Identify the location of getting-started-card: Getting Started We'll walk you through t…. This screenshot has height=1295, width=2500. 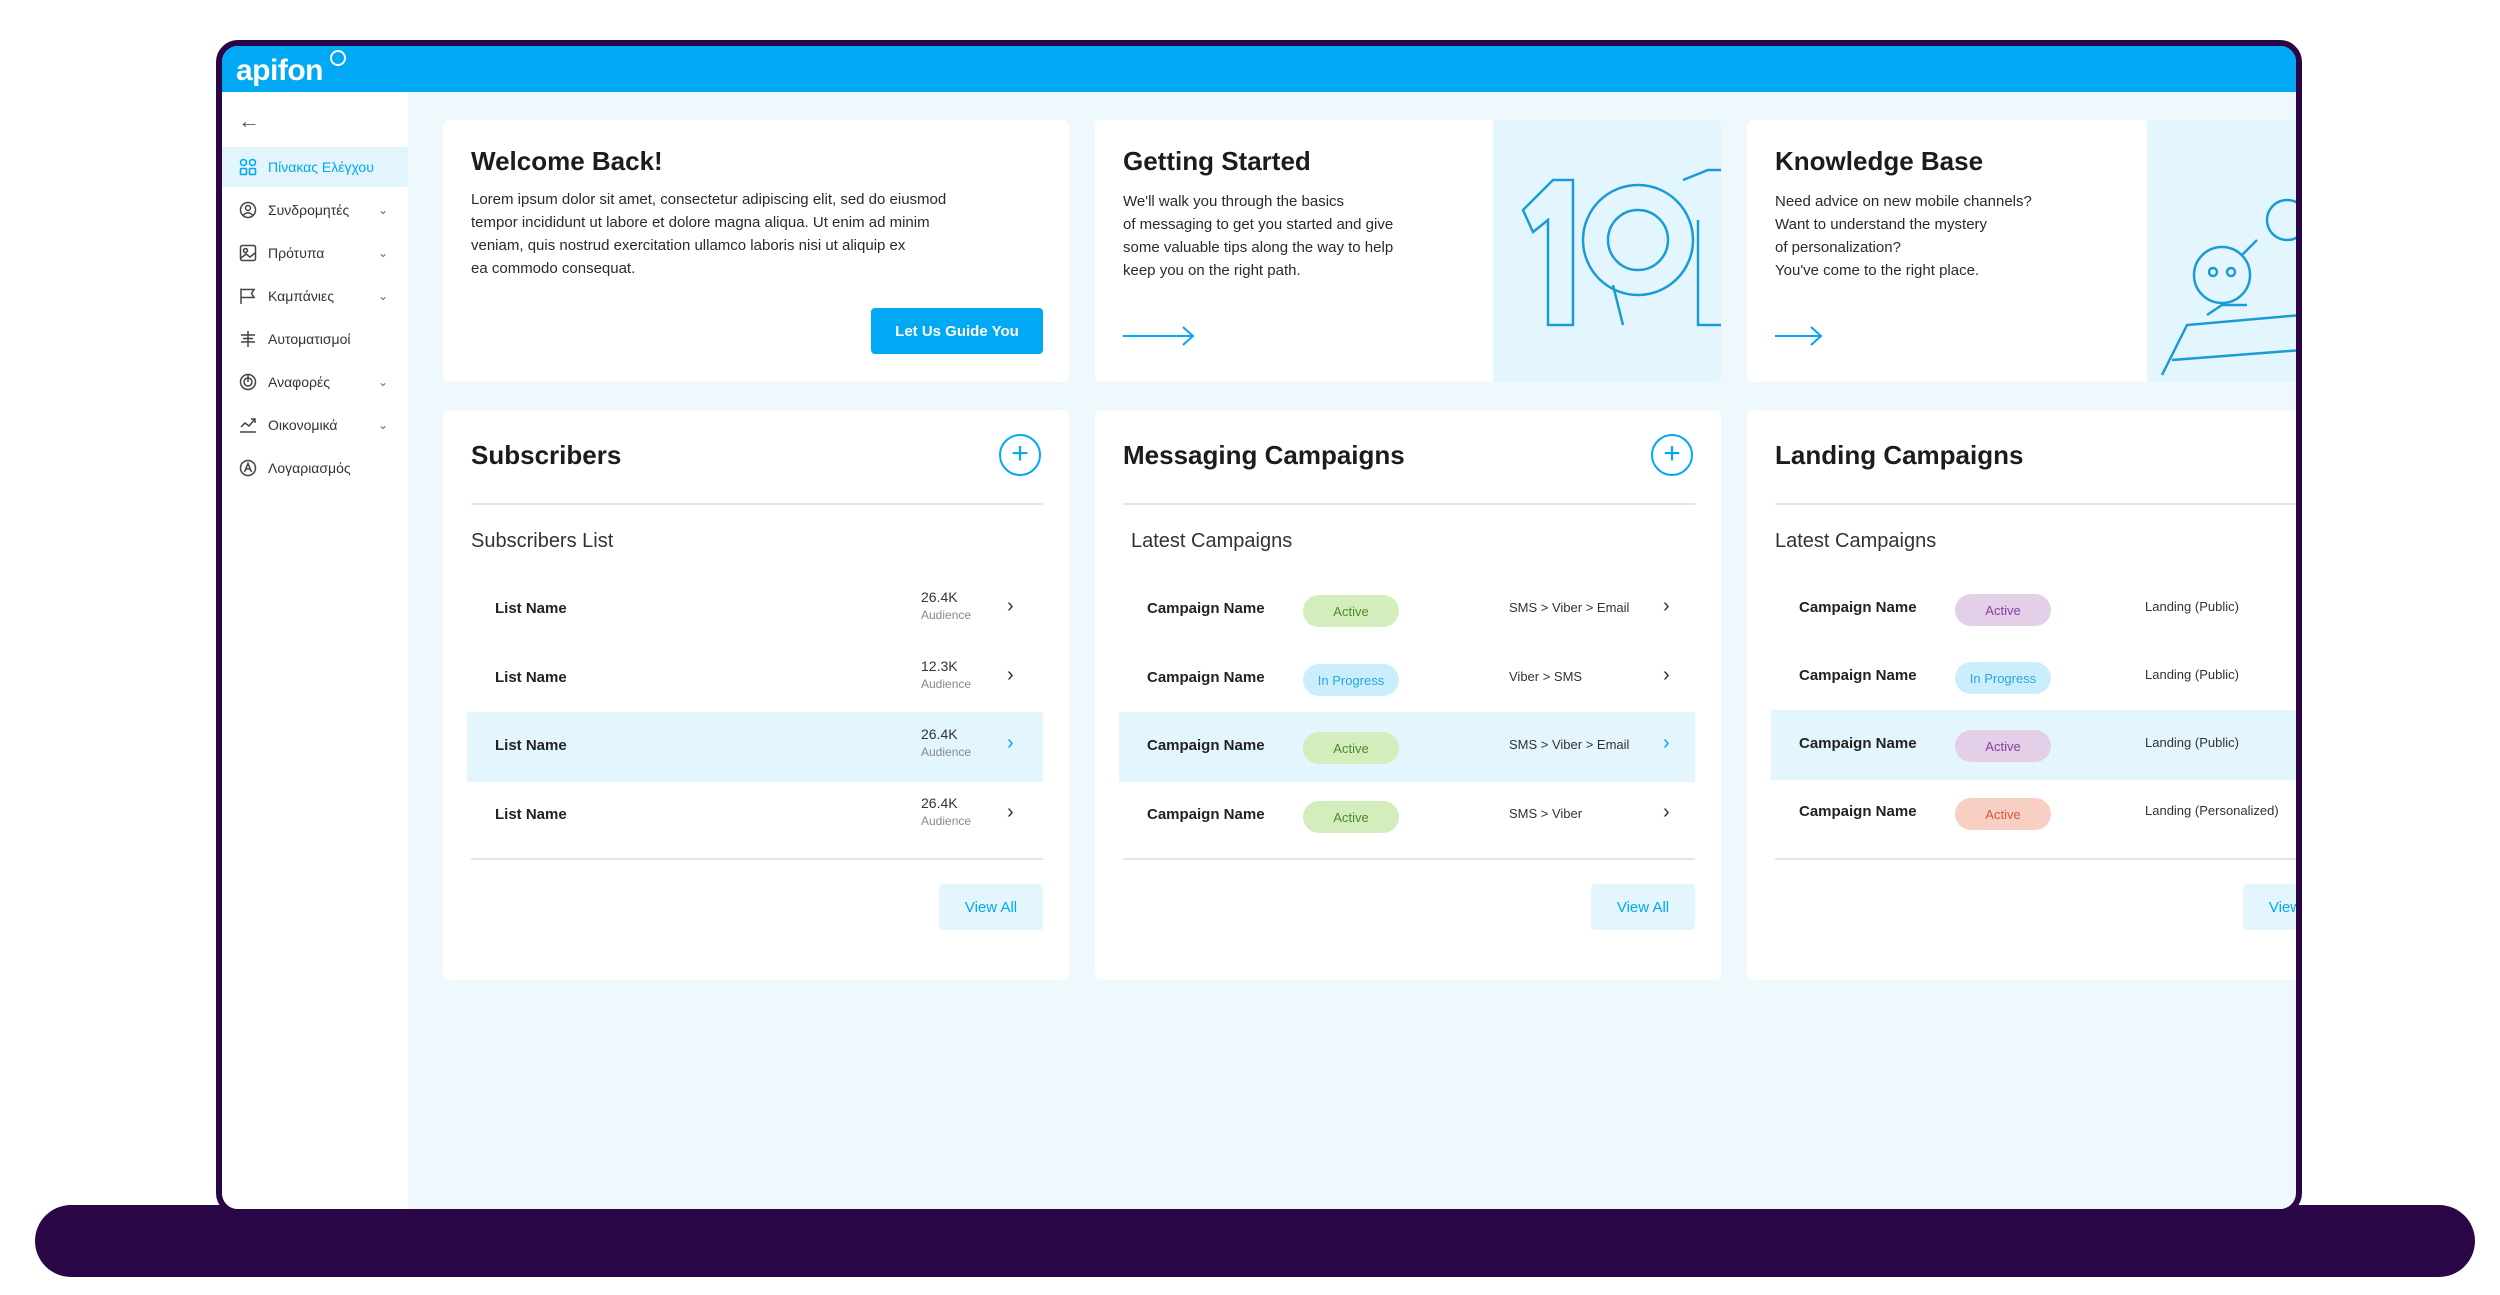
(1408, 251).